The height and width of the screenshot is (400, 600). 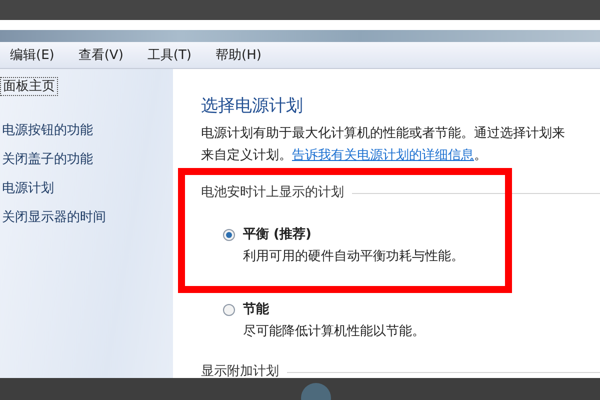 I want to click on group-heading: 电池安时计上显示的计划, so click(x=272, y=193).